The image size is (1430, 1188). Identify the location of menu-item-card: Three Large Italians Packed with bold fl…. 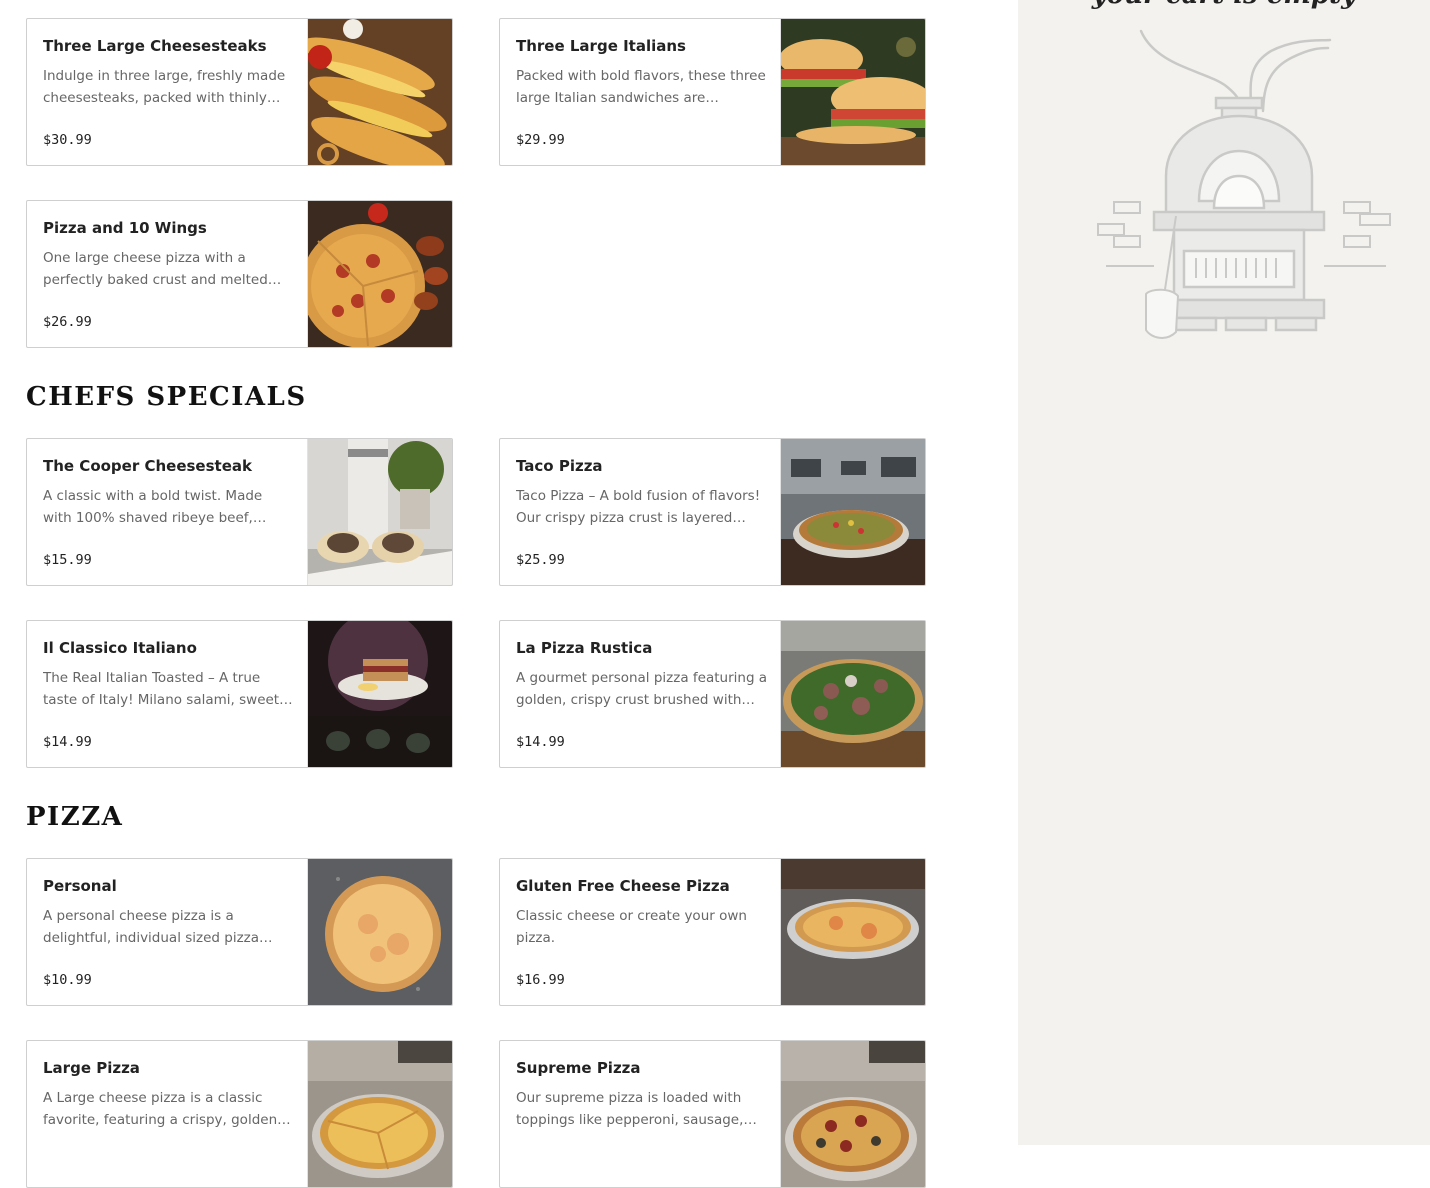
(712, 92).